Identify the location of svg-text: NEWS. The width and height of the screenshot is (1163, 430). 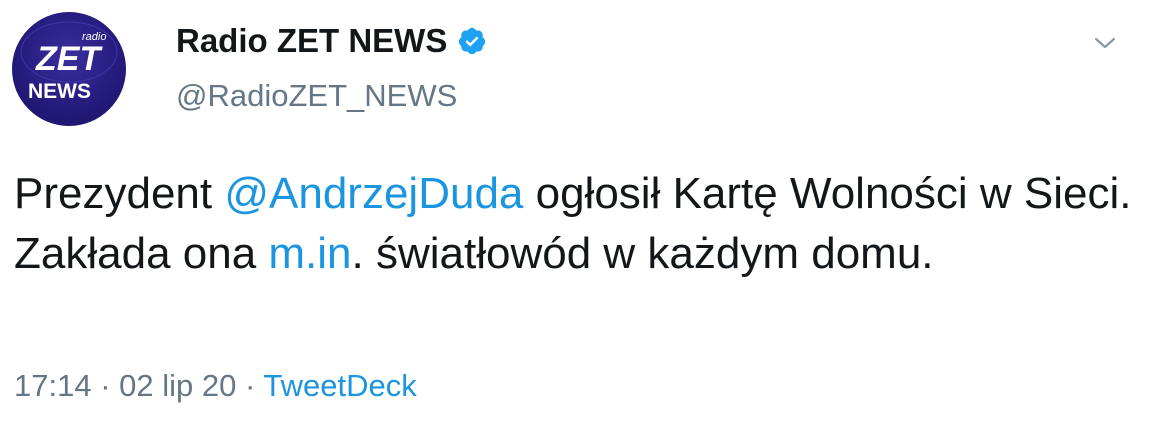
(59, 91).